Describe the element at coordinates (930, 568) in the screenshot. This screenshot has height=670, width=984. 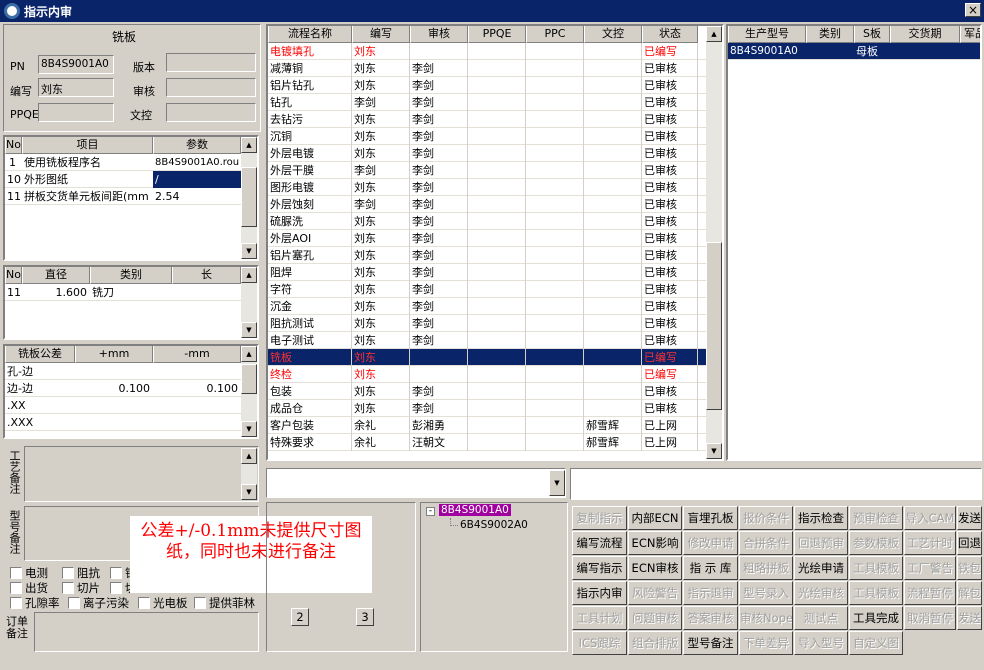
I see `action-button: 工厂警告` at that location.